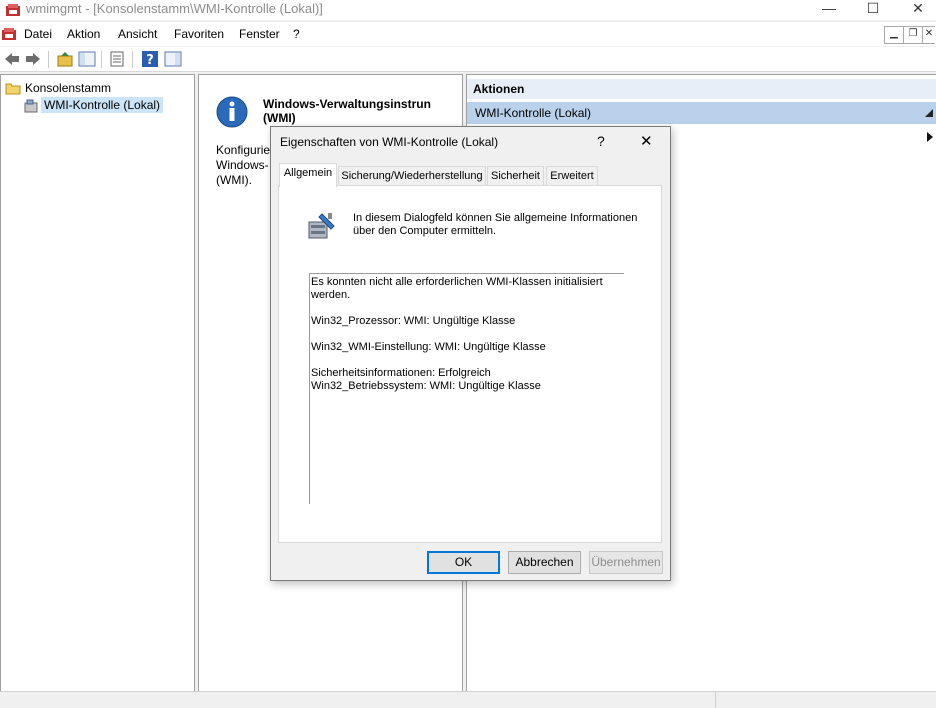  Describe the element at coordinates (572, 176) in the screenshot. I see `tab-erweitert: Erweitert` at that location.